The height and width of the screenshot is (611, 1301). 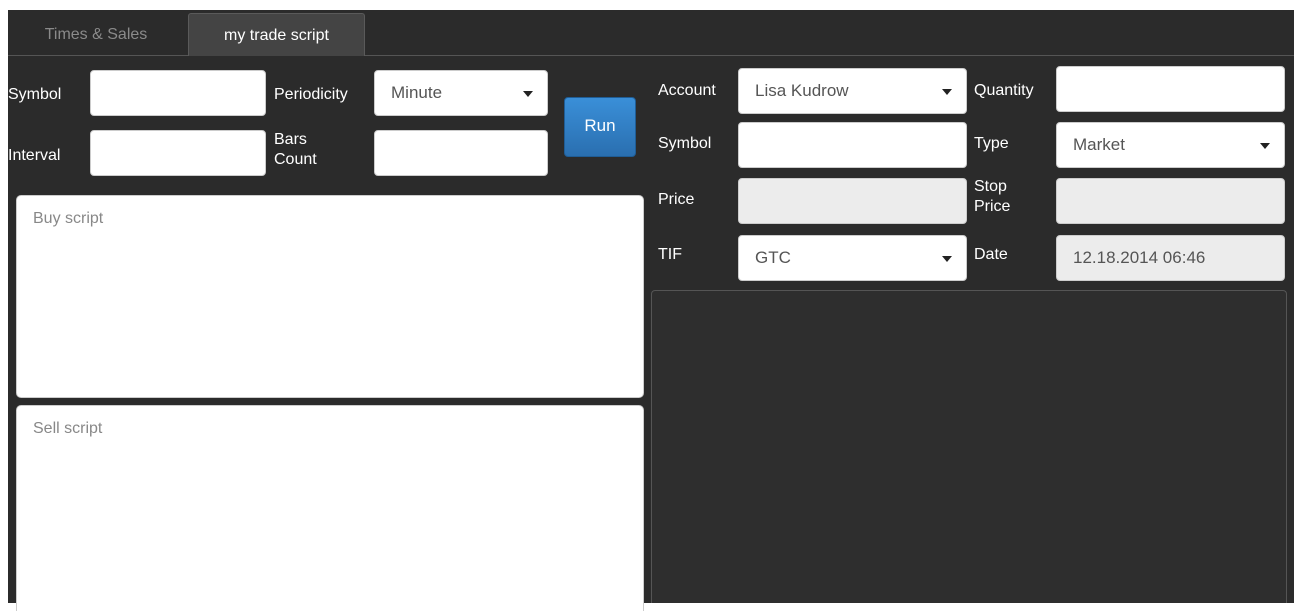 I want to click on interval-input, so click(x=178, y=153).